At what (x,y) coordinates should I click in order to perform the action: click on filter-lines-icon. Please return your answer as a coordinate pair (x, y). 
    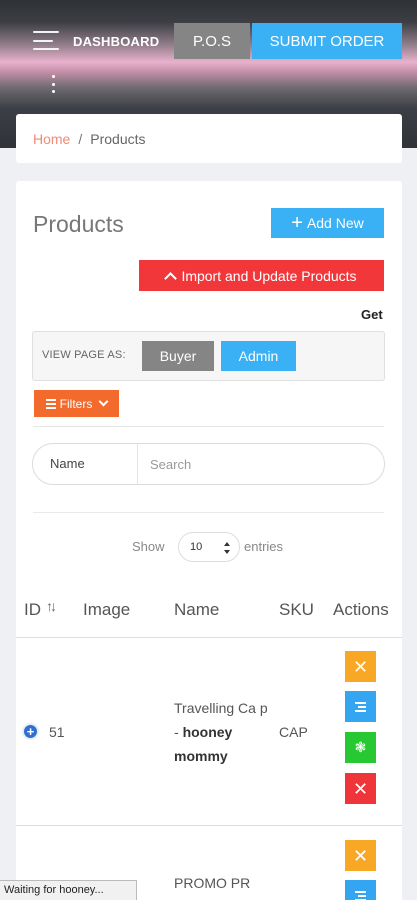
    Looking at the image, I should click on (50, 403).